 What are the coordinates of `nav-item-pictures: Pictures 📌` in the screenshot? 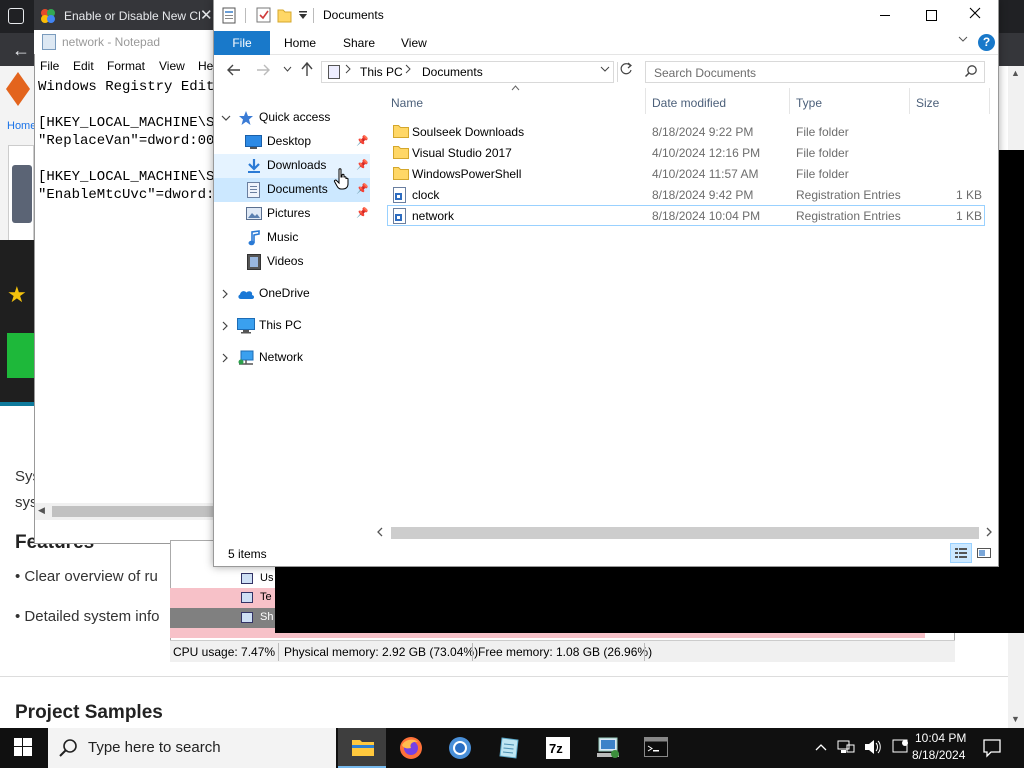 It's located at (292, 214).